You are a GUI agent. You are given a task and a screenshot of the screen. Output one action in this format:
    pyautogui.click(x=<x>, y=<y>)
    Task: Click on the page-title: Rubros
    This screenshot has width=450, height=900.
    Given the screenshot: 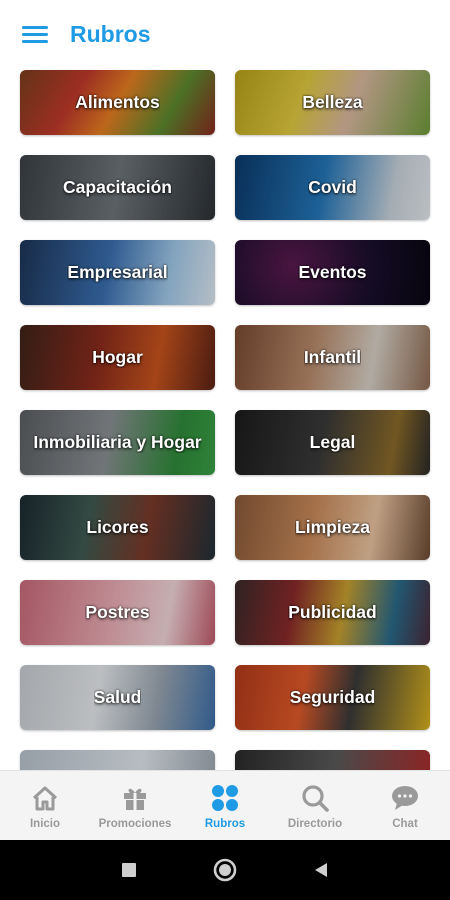 What is the action you would take?
    pyautogui.click(x=110, y=33)
    